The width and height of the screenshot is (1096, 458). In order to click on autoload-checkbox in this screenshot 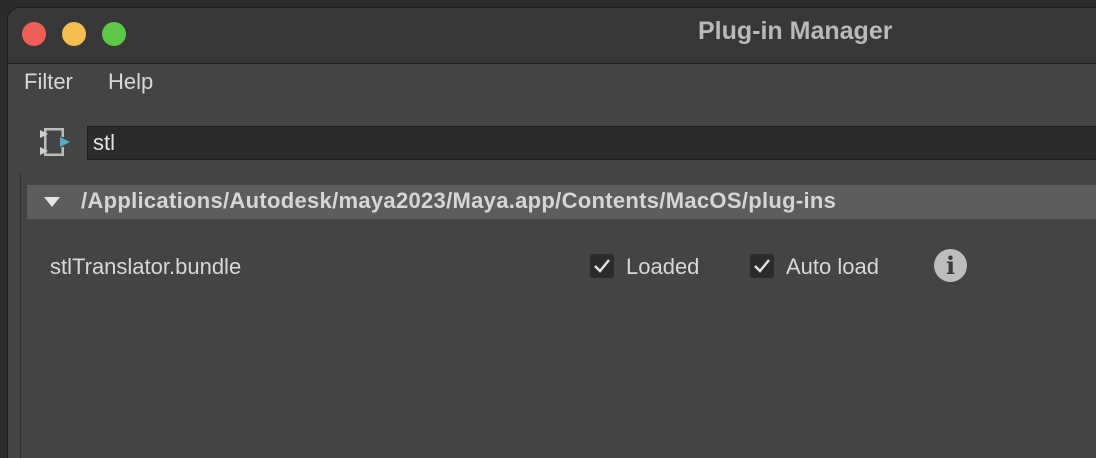, I will do `click(762, 266)`.